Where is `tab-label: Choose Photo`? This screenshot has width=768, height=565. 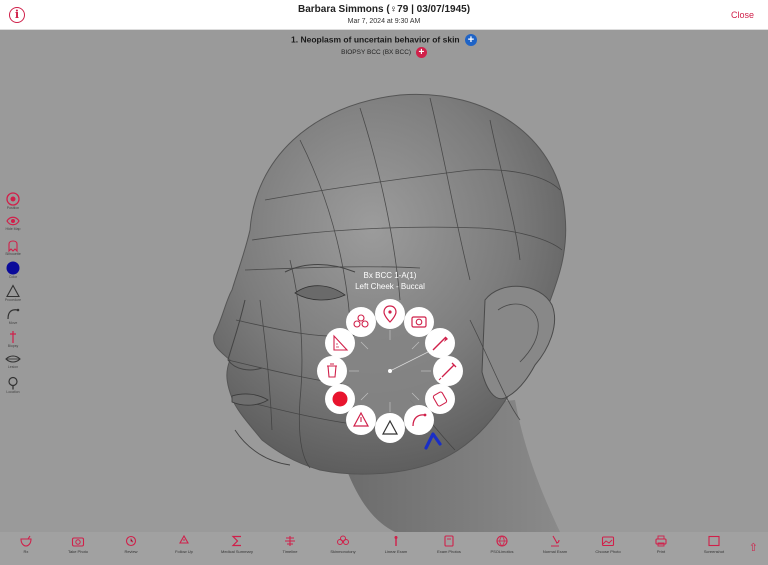 tab-label: Choose Photo is located at coordinates (608, 551).